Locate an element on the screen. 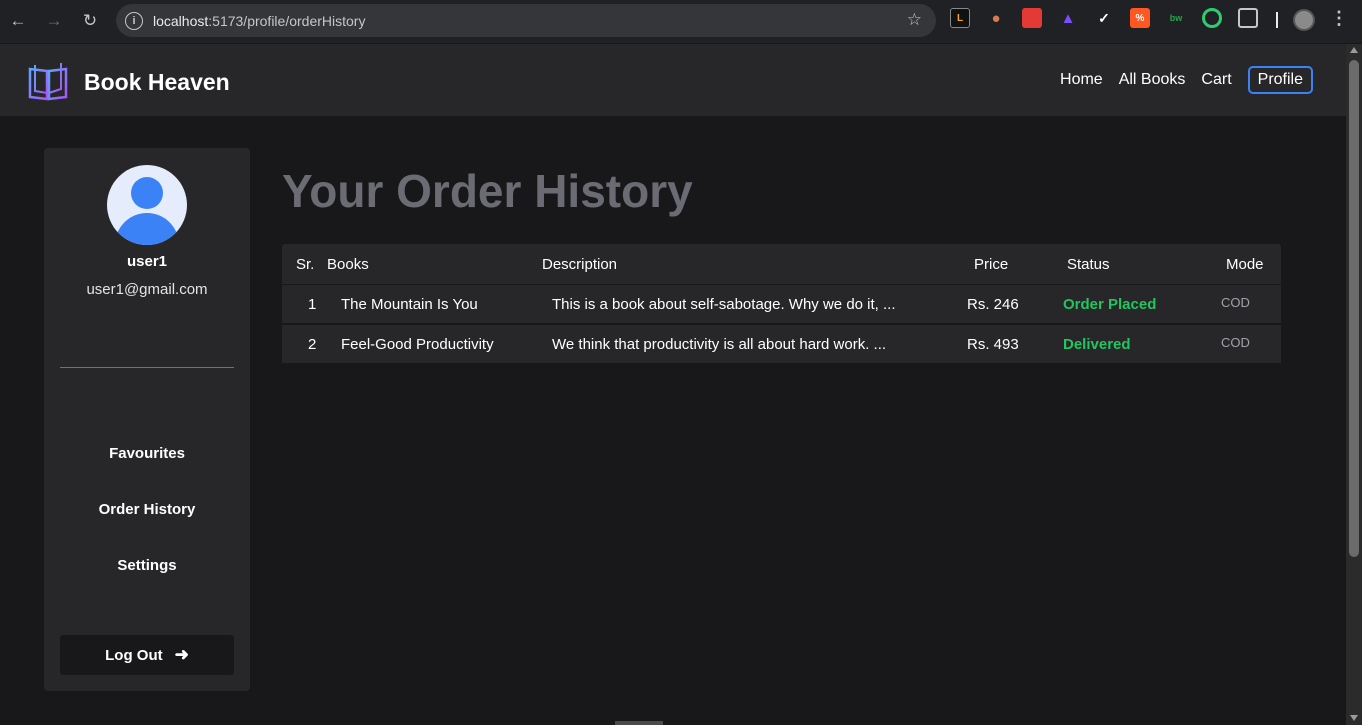 The width and height of the screenshot is (1362, 725). page-scrollbar is located at coordinates (1354, 384).